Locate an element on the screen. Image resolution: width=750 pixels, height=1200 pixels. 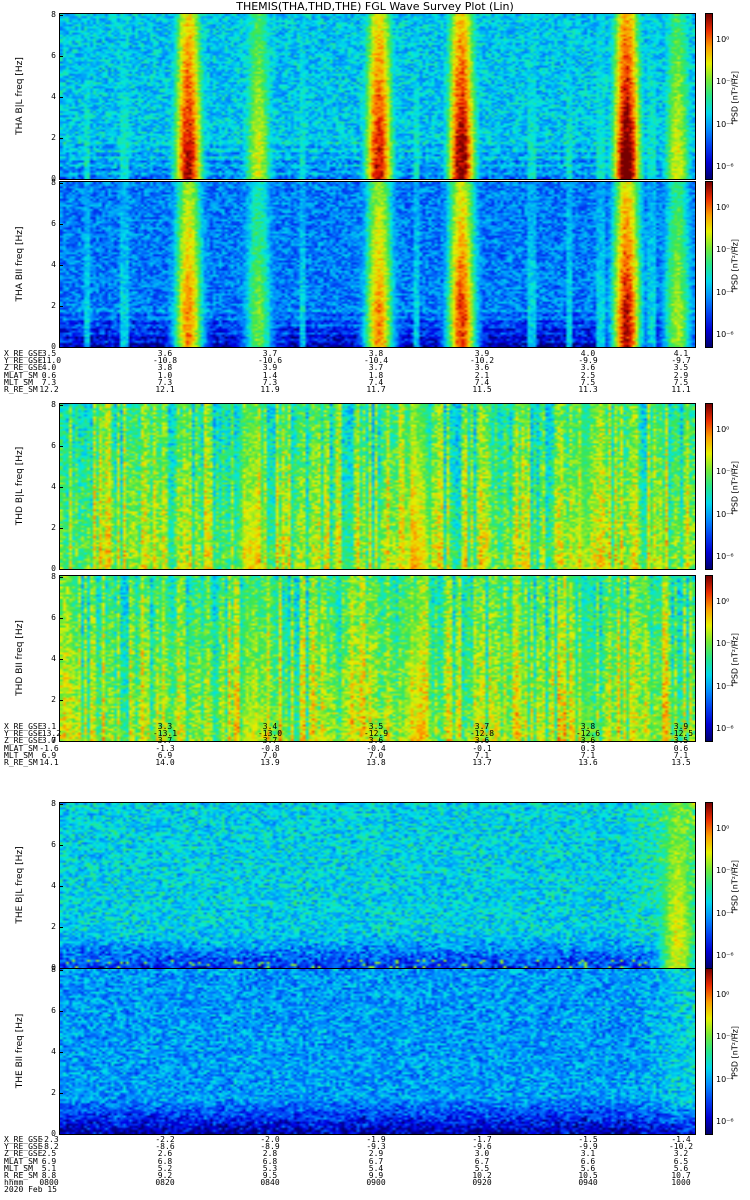
spectrogram-panel-the_bii is located at coordinates (377, 1051).